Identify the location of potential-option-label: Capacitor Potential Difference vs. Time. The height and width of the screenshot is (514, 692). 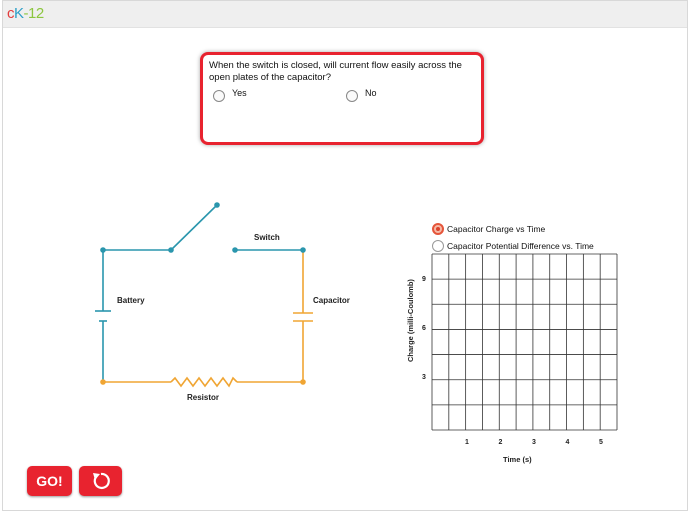
(520, 246).